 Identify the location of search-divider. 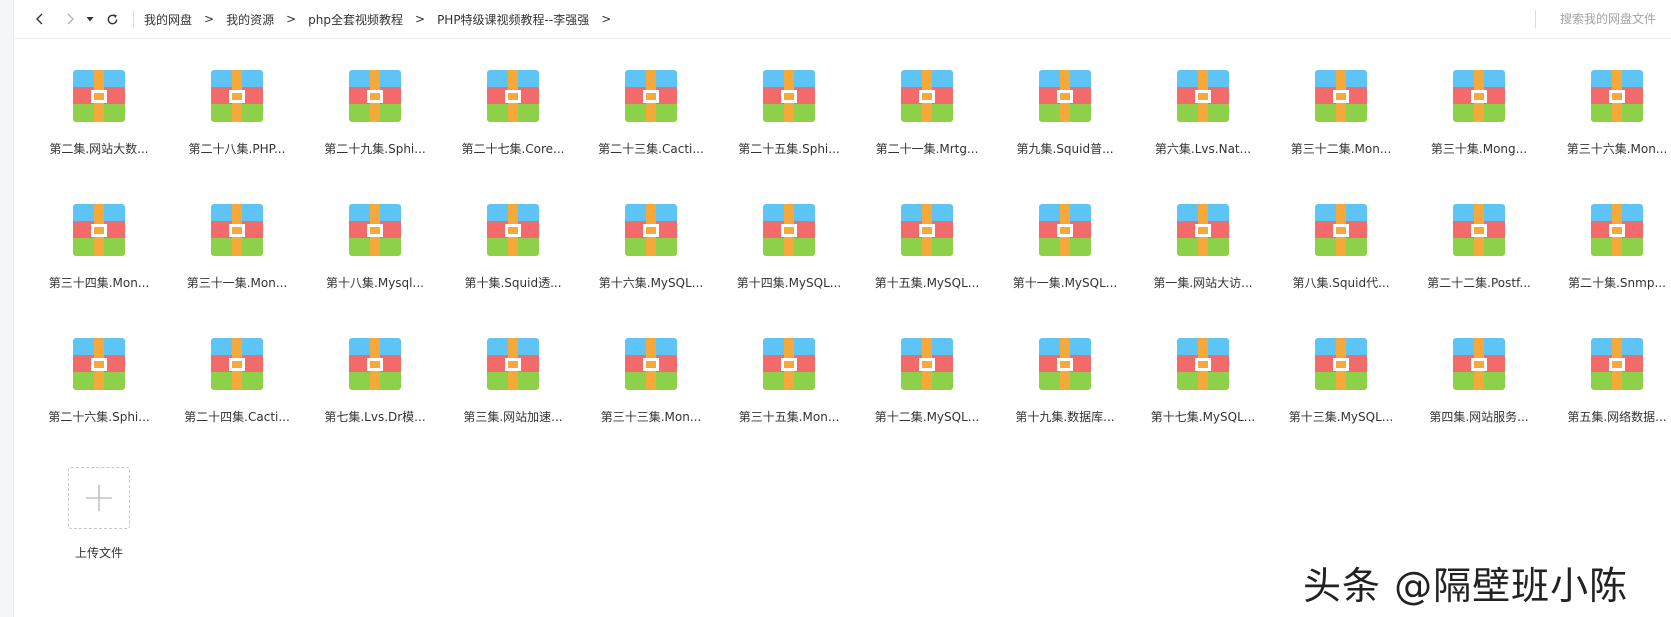
(1535, 19).